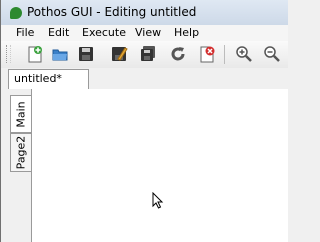 This screenshot has height=242, width=320. I want to click on menu-edit: Edit, so click(58, 32).